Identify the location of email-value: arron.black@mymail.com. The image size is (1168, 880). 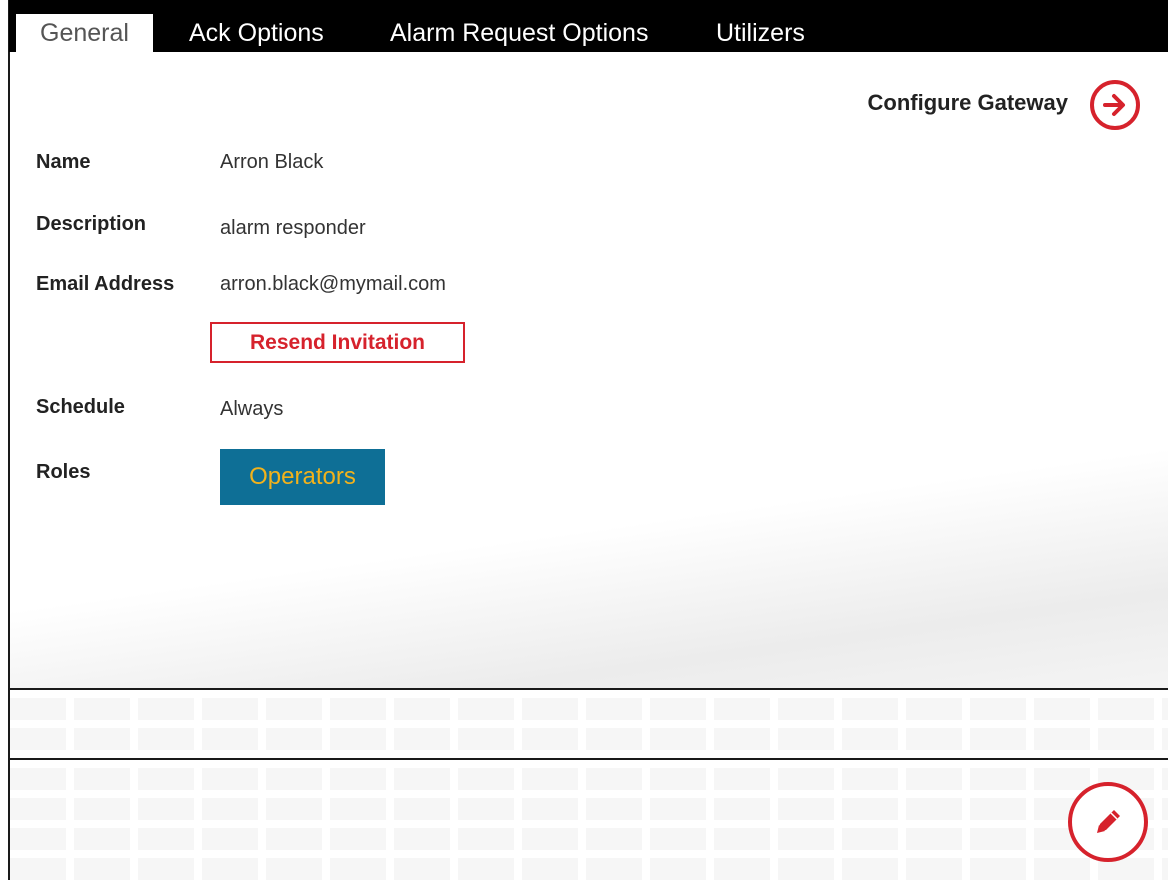
(333, 284).